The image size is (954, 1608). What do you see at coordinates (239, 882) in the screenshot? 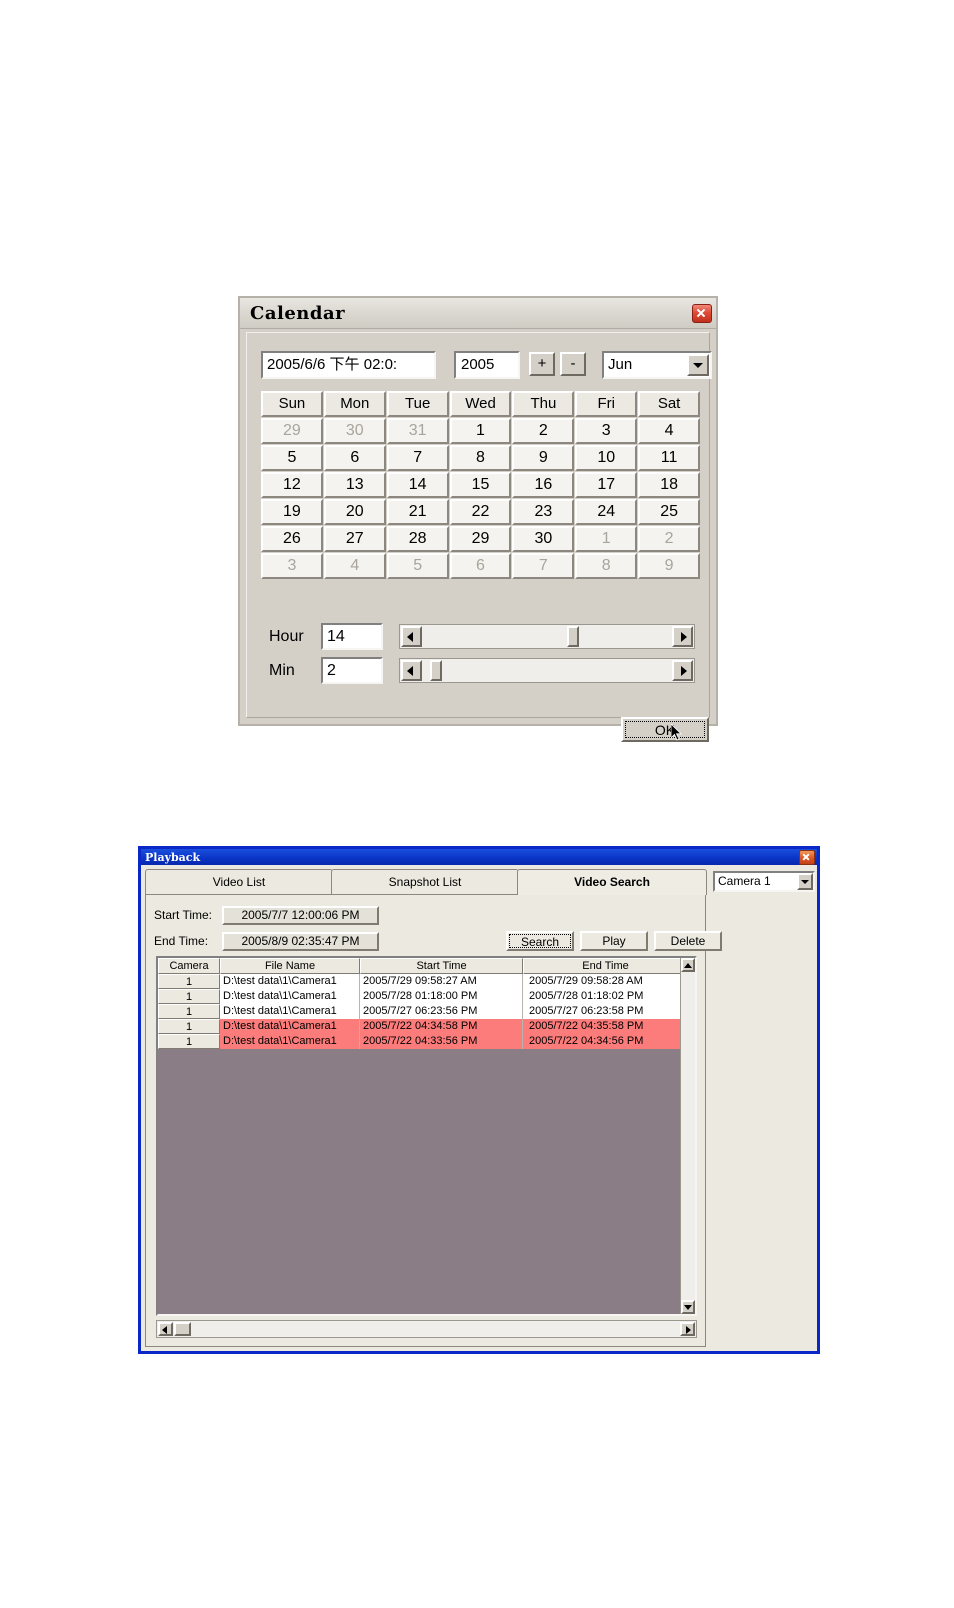
I see `tab-video-list: Video List` at bounding box center [239, 882].